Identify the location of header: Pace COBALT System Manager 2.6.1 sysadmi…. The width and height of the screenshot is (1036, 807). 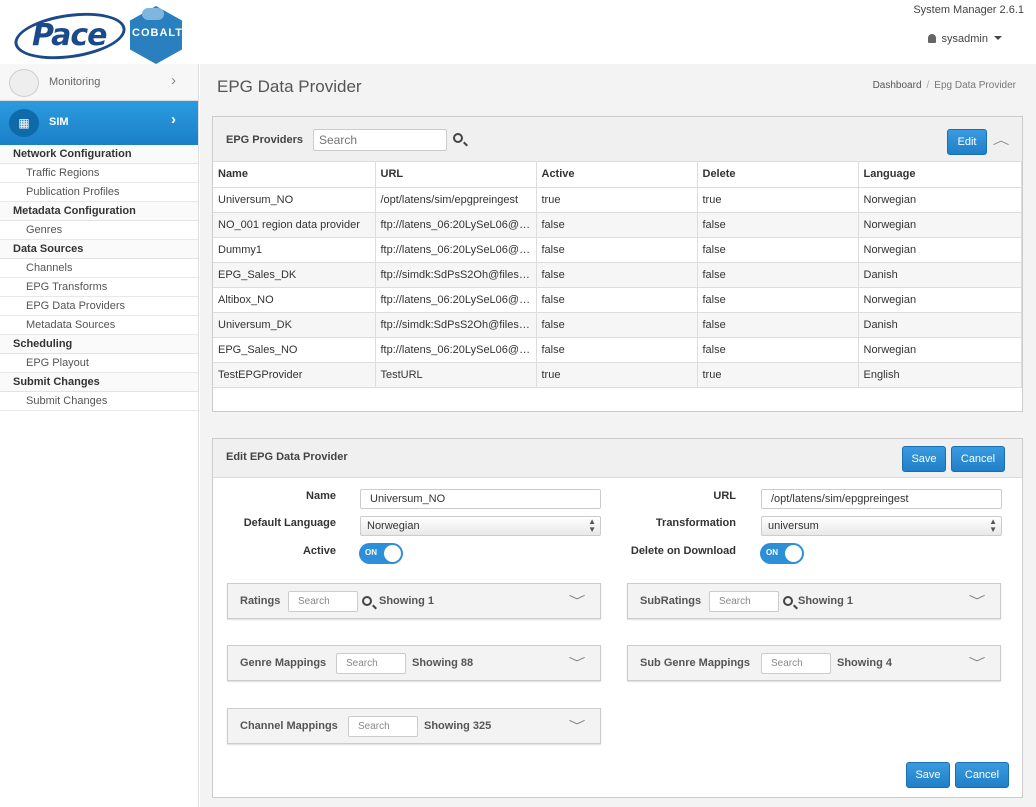
(518, 33).